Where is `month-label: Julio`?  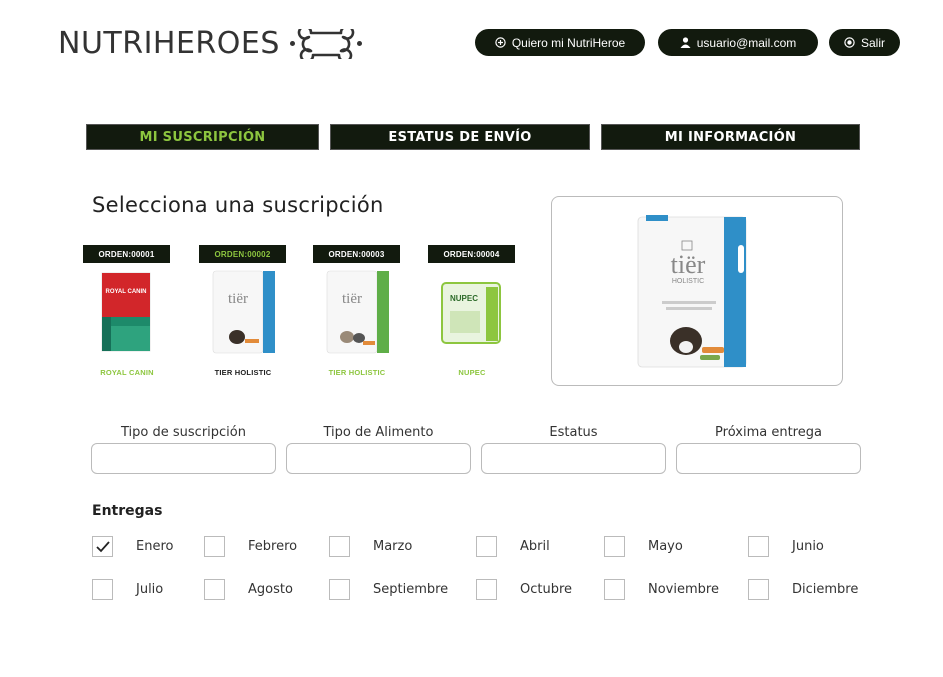
month-label: Julio is located at coordinates (150, 589).